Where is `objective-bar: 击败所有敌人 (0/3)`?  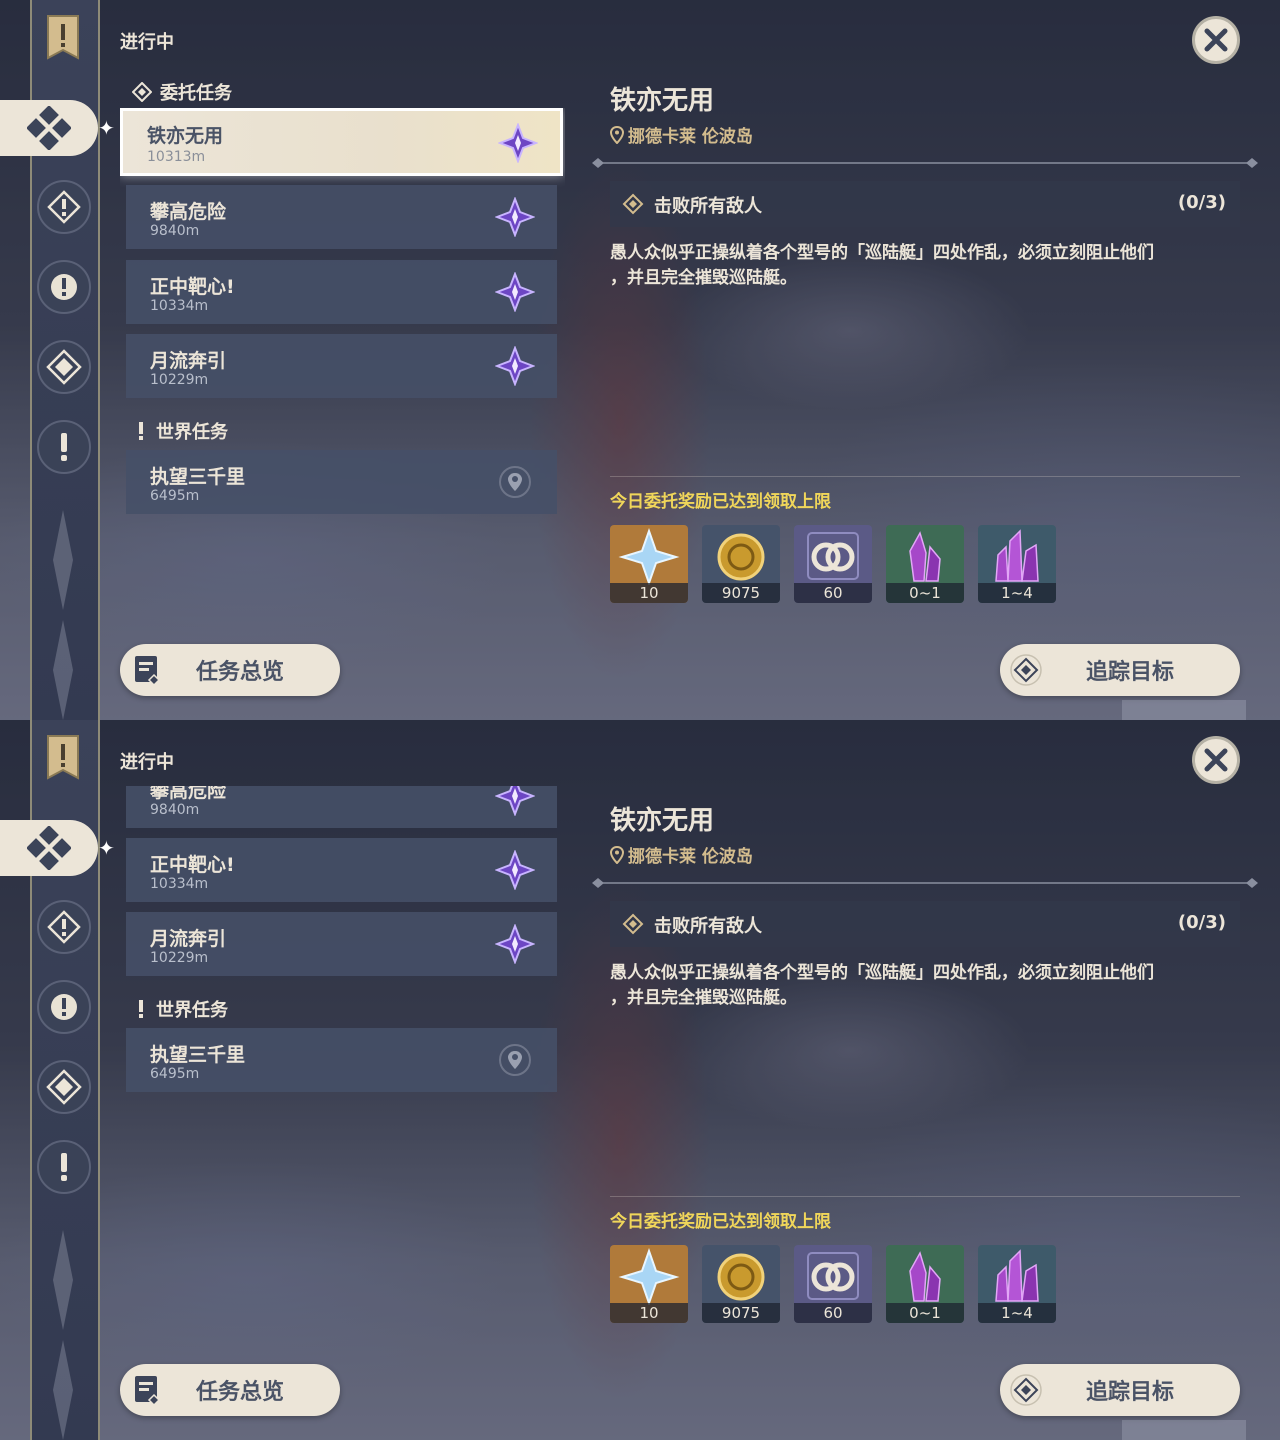
objective-bar: 击败所有敌人 (0/3) is located at coordinates (925, 924).